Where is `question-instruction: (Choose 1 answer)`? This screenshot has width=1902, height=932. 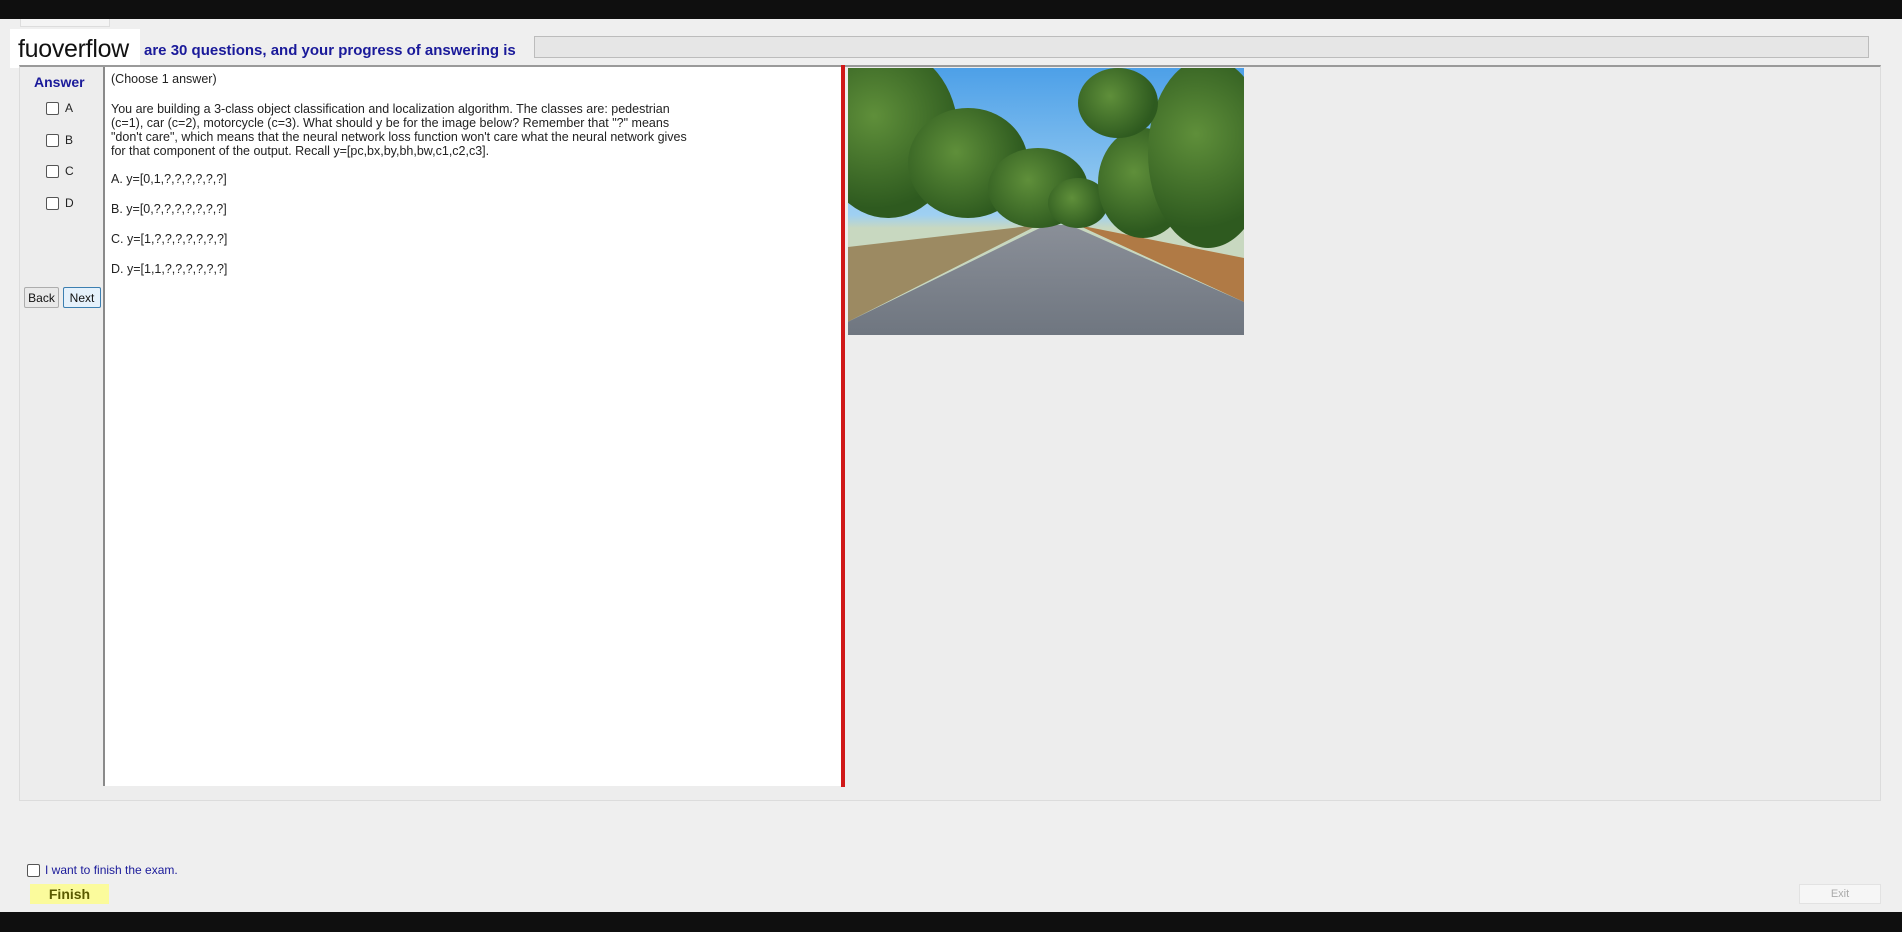
question-instruction: (Choose 1 answer) is located at coordinates (164, 79).